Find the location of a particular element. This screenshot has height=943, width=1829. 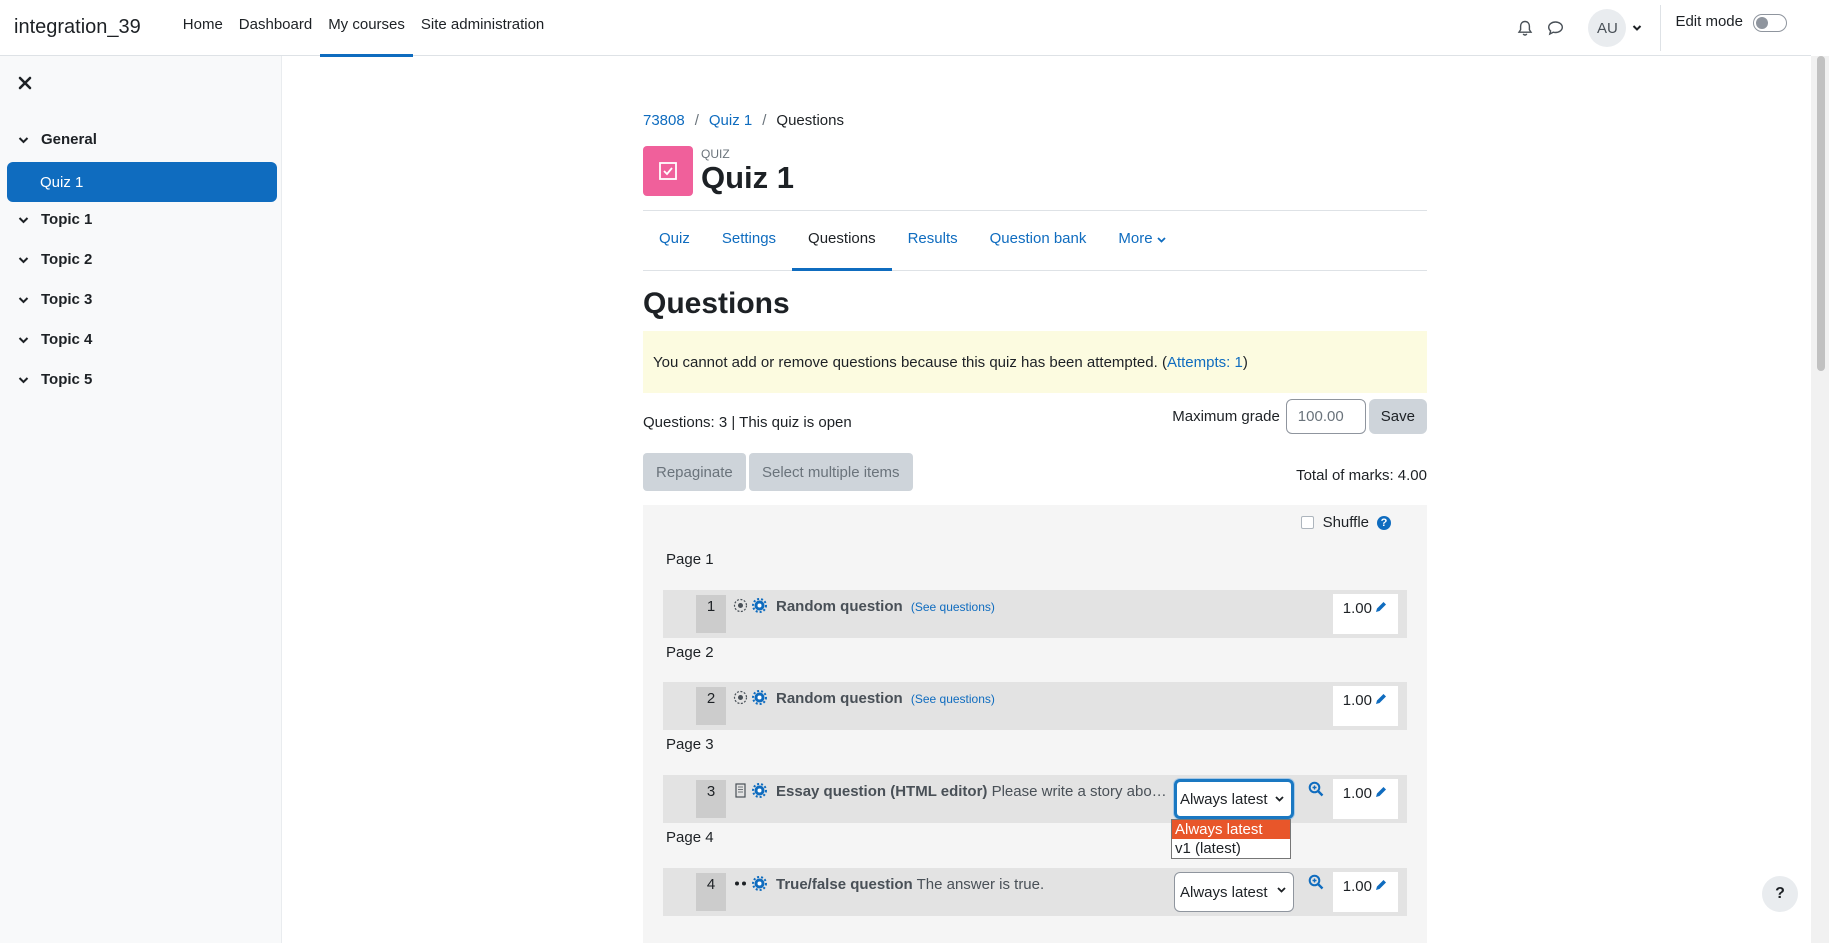

slot-number: 4 is located at coordinates (711, 892).